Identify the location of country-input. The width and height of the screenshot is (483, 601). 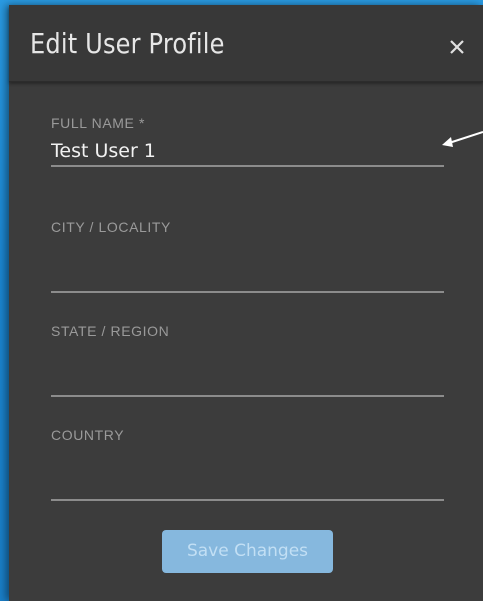
(247, 486).